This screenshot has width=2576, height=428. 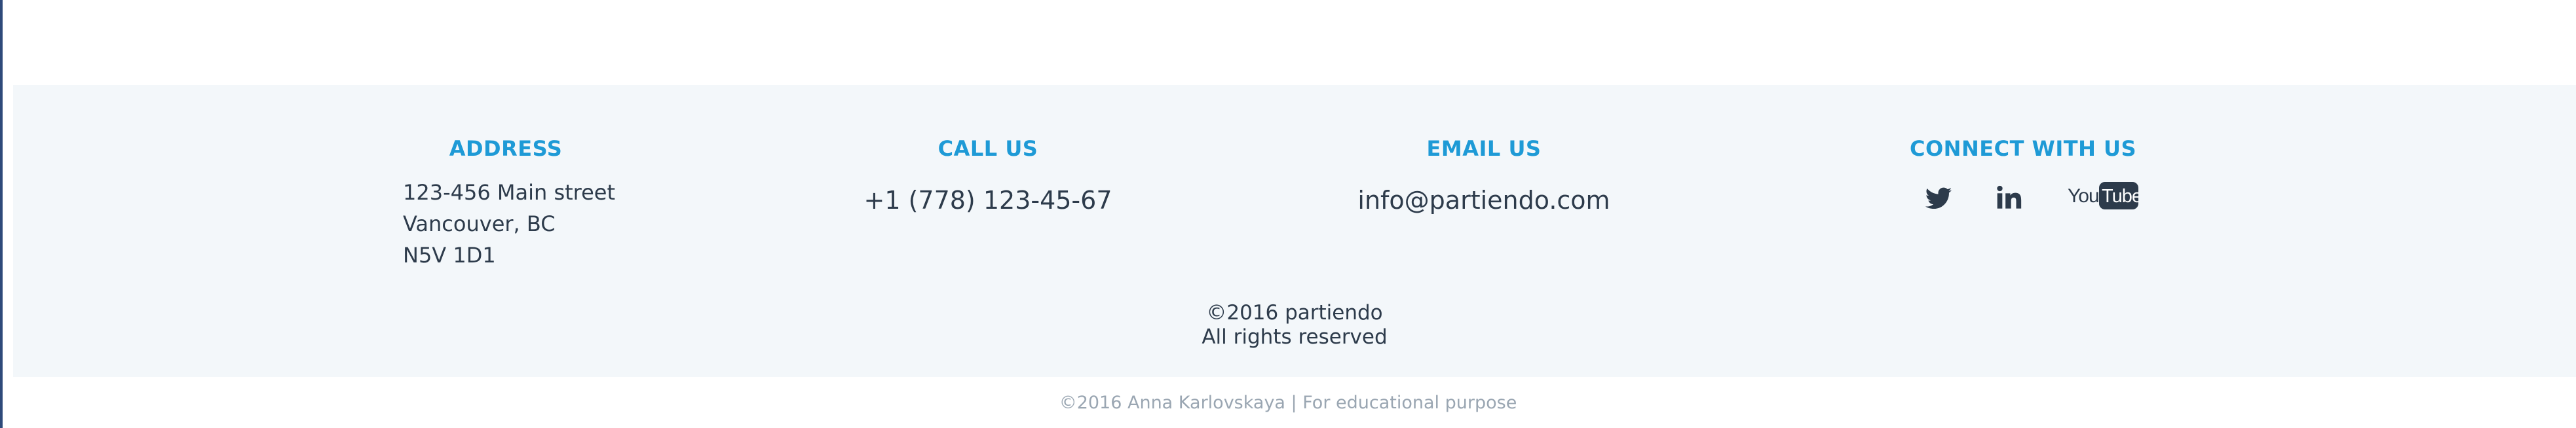 What do you see at coordinates (2120, 196) in the screenshot?
I see `youtube-logo-tube: Tube` at bounding box center [2120, 196].